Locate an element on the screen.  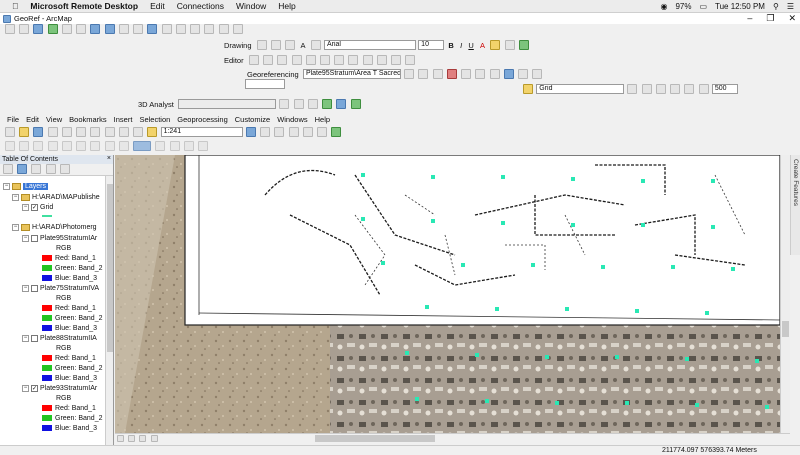
list-by-selection-icon is located at coordinates (50, 169).